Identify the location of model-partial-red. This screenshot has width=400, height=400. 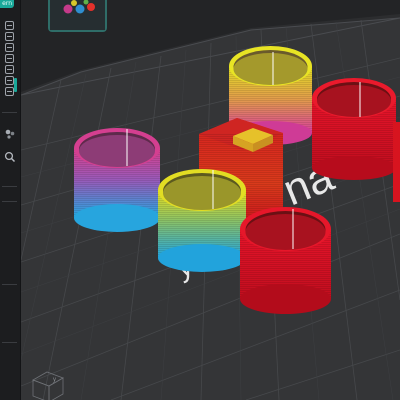
(396, 162).